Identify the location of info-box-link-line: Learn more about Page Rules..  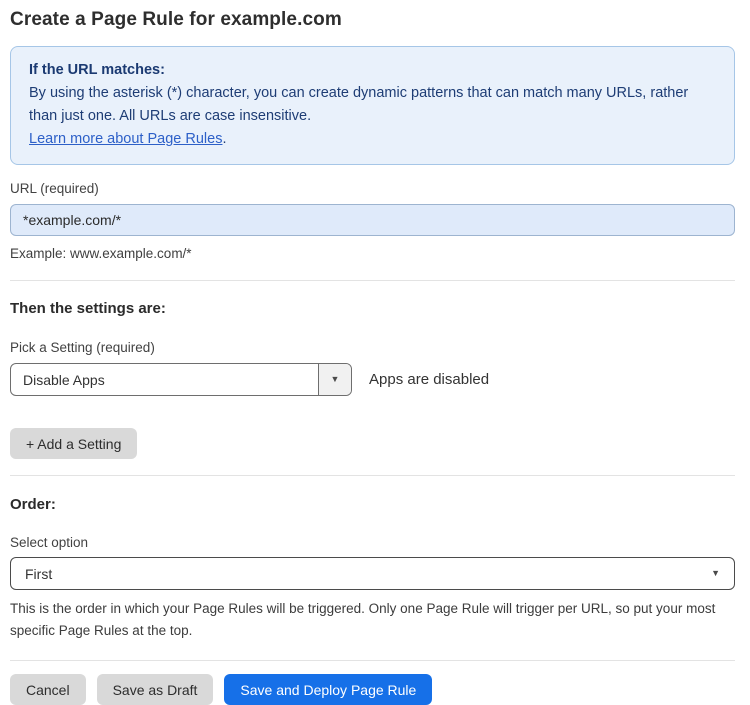
(372, 139).